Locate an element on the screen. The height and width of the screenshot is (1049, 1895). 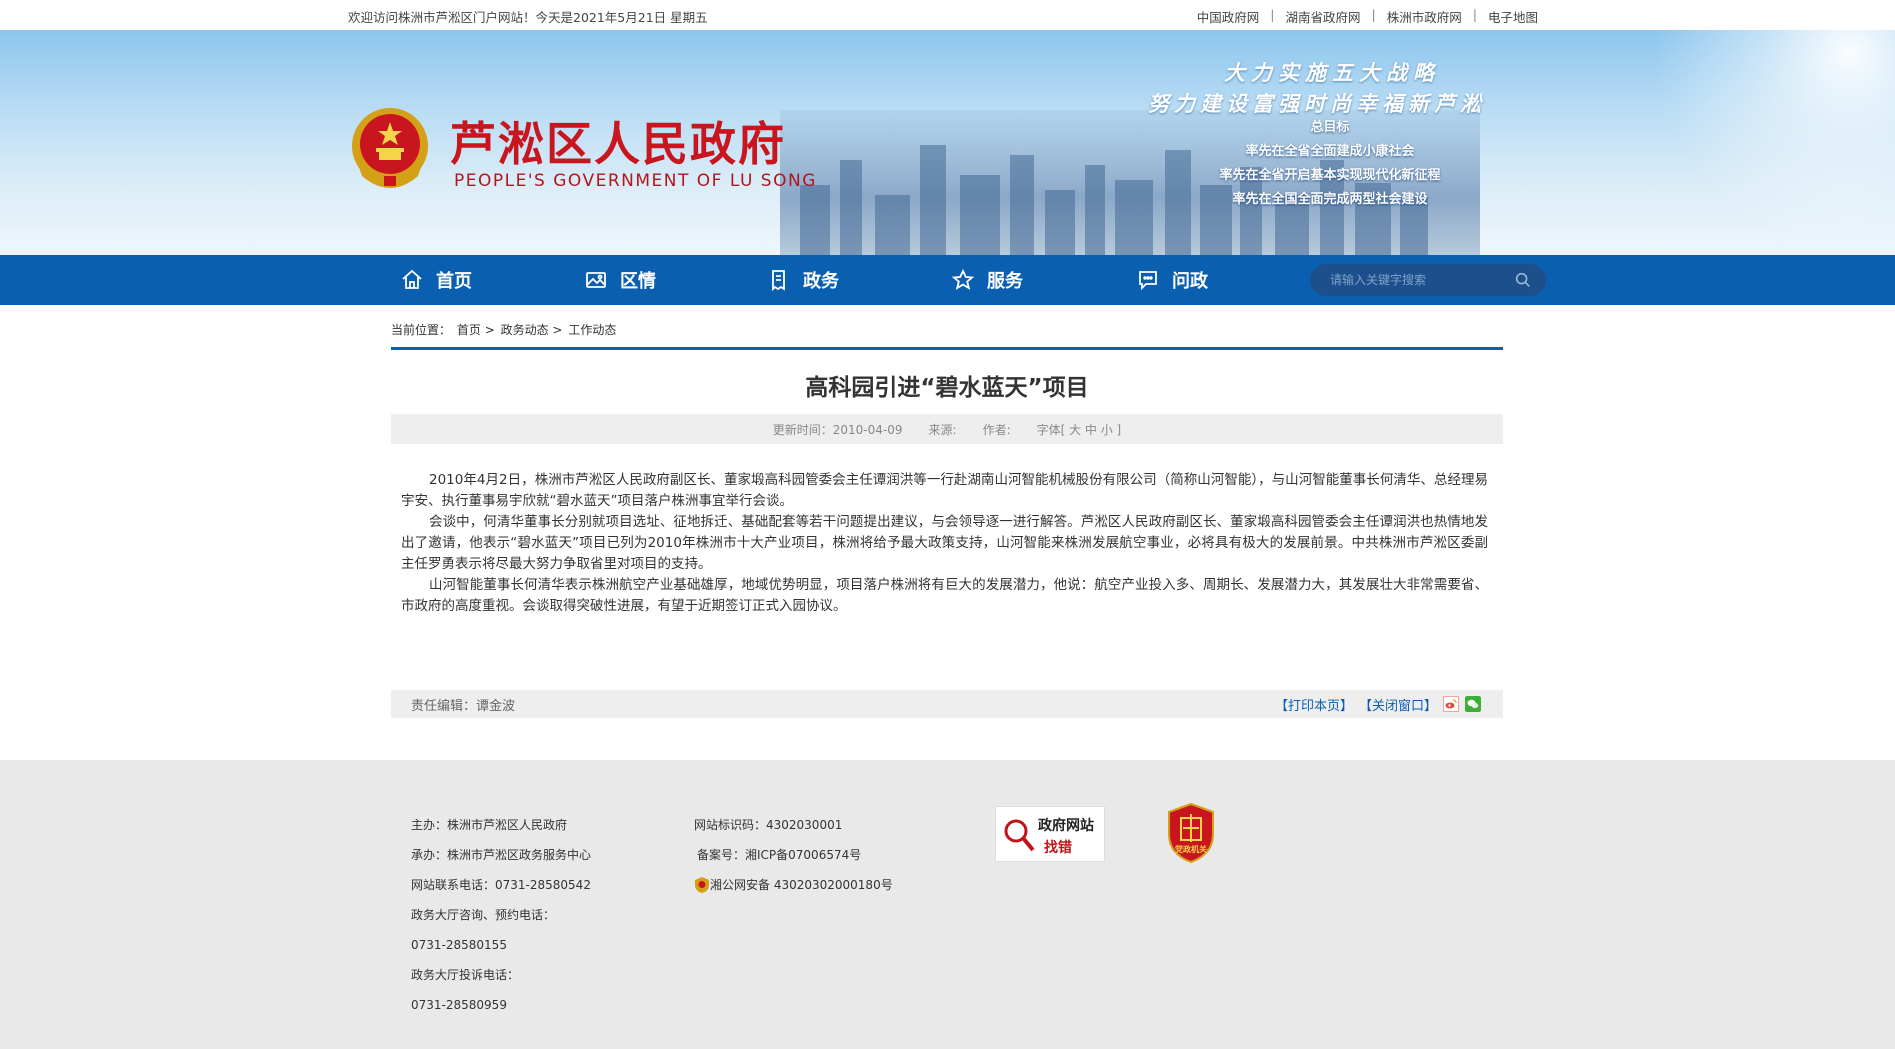
footer-police-record: 湘公网安备 43020302000180号 is located at coordinates (793, 885).